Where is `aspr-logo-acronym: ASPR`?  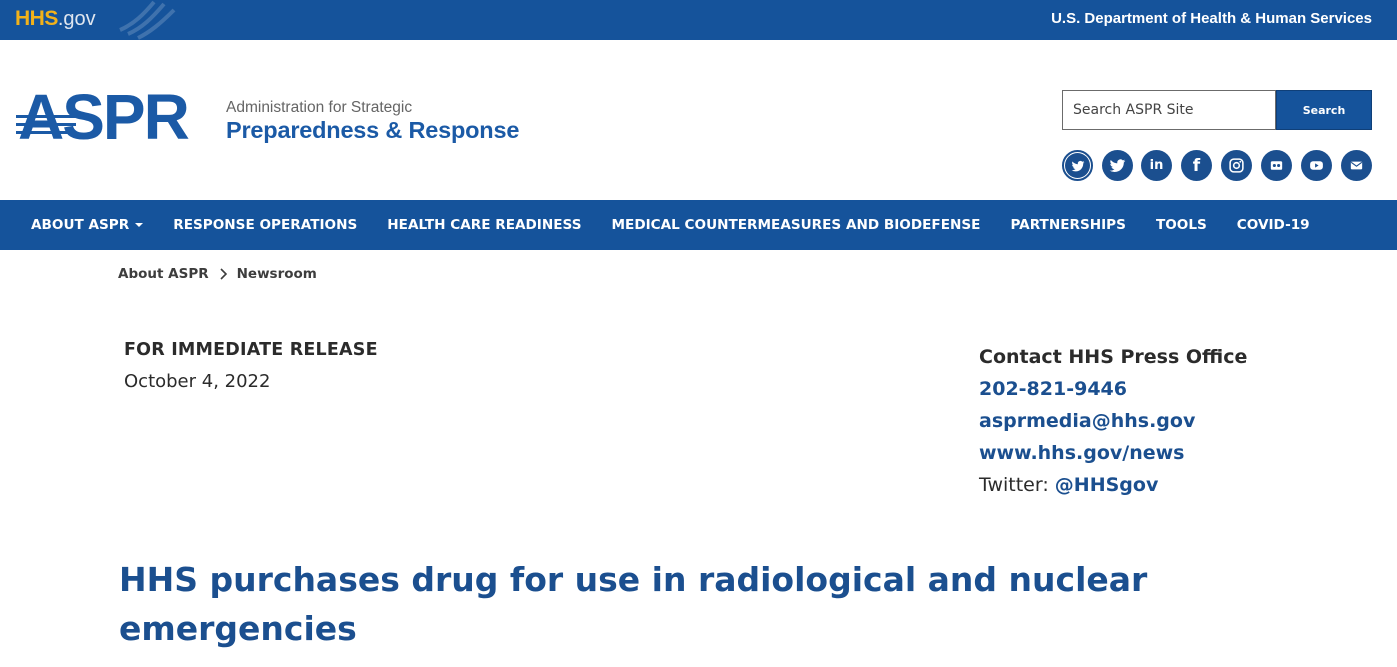 aspr-logo-acronym: ASPR is located at coordinates (104, 117).